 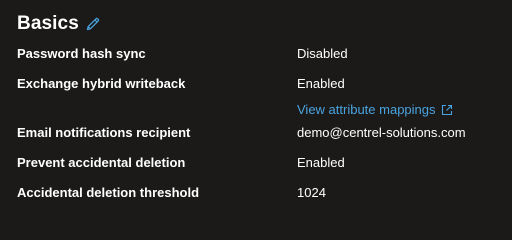 What do you see at coordinates (93, 24) in the screenshot?
I see `pencil-icon` at bounding box center [93, 24].